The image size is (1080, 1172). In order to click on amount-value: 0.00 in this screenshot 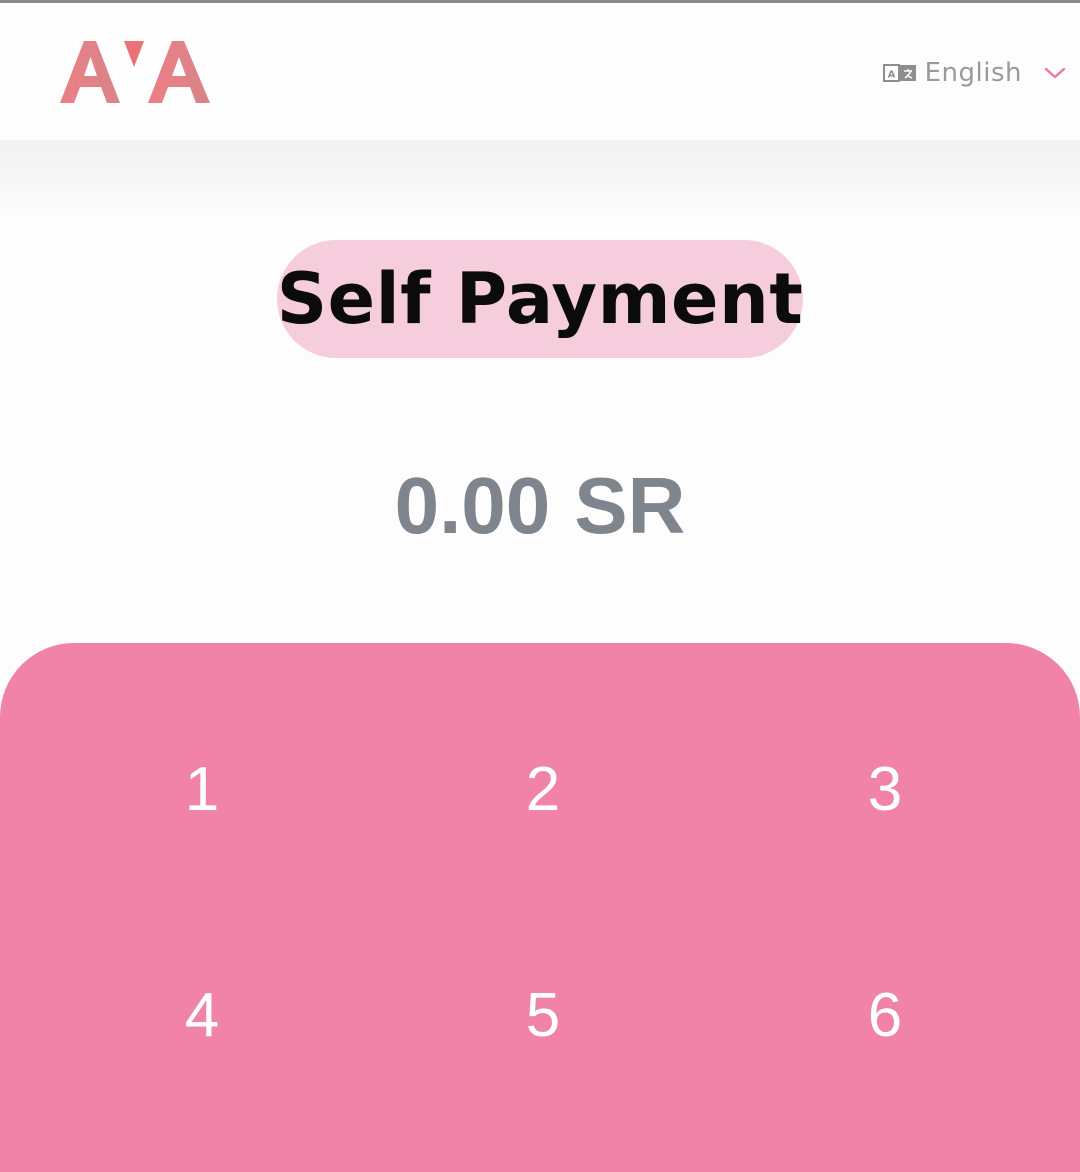, I will do `click(472, 505)`.